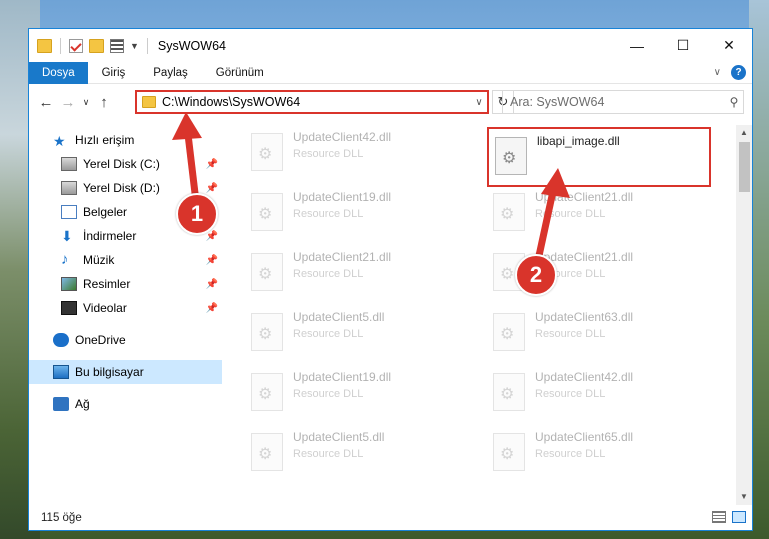 This screenshot has width=769, height=539. Describe the element at coordinates (69, 284) in the screenshot. I see `pictures-icon` at that location.